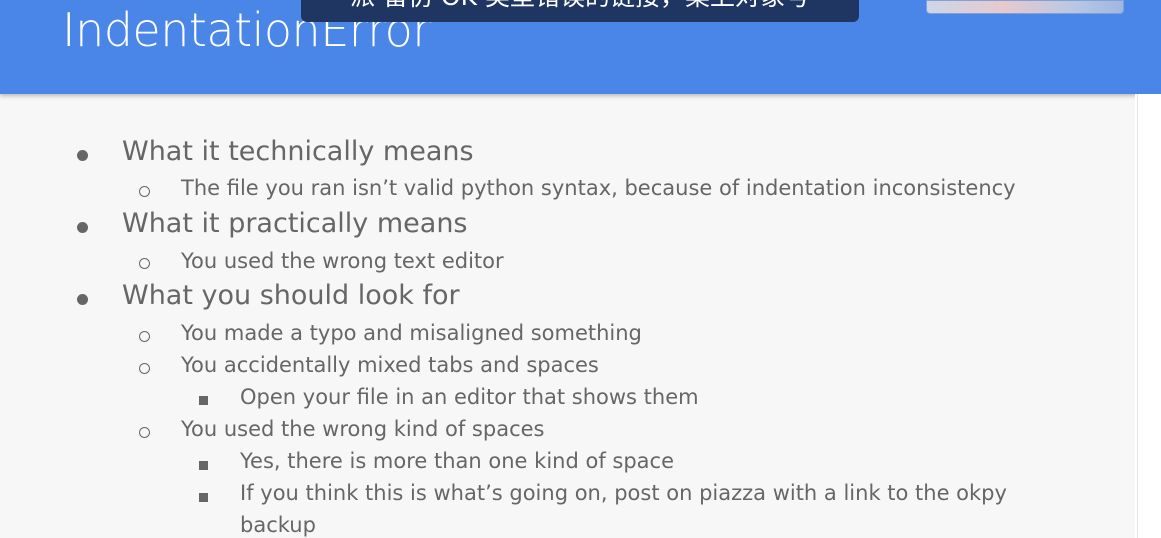 This screenshot has height=538, width=1161. What do you see at coordinates (1025, 7) in the screenshot?
I see `webcam-thumbnail` at bounding box center [1025, 7].